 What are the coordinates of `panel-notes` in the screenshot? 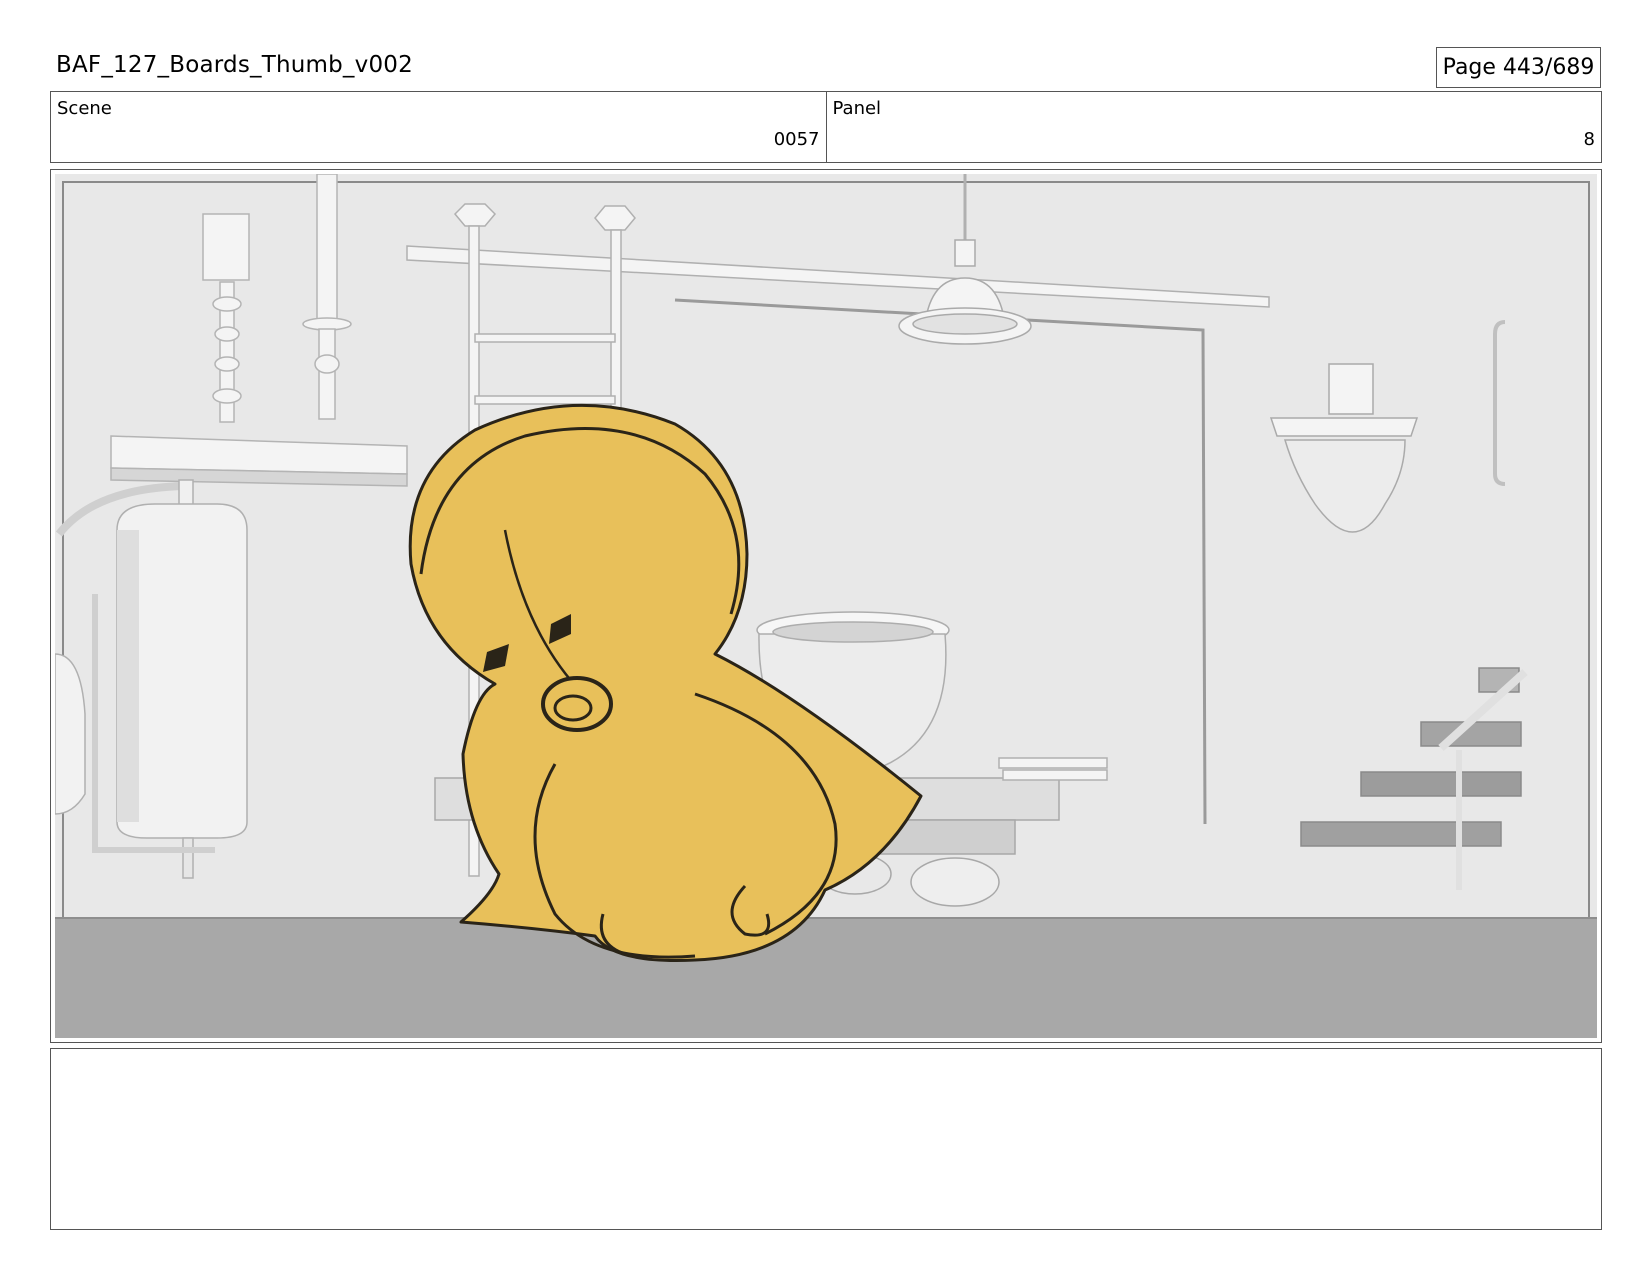 It's located at (826, 1139).